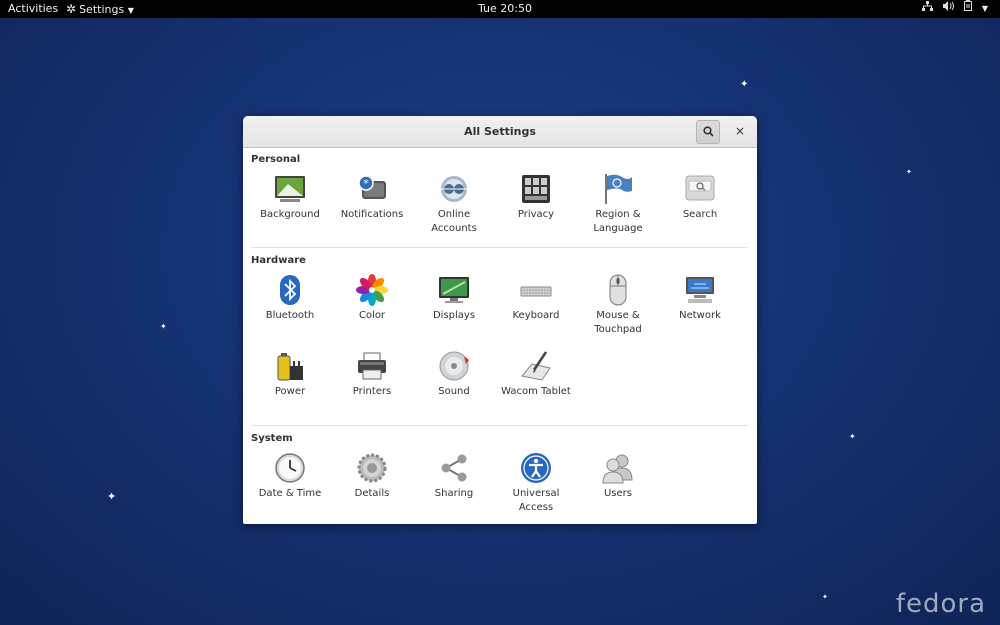 This screenshot has width=1000, height=625. What do you see at coordinates (967, 9) in the screenshot?
I see `battery-icon` at bounding box center [967, 9].